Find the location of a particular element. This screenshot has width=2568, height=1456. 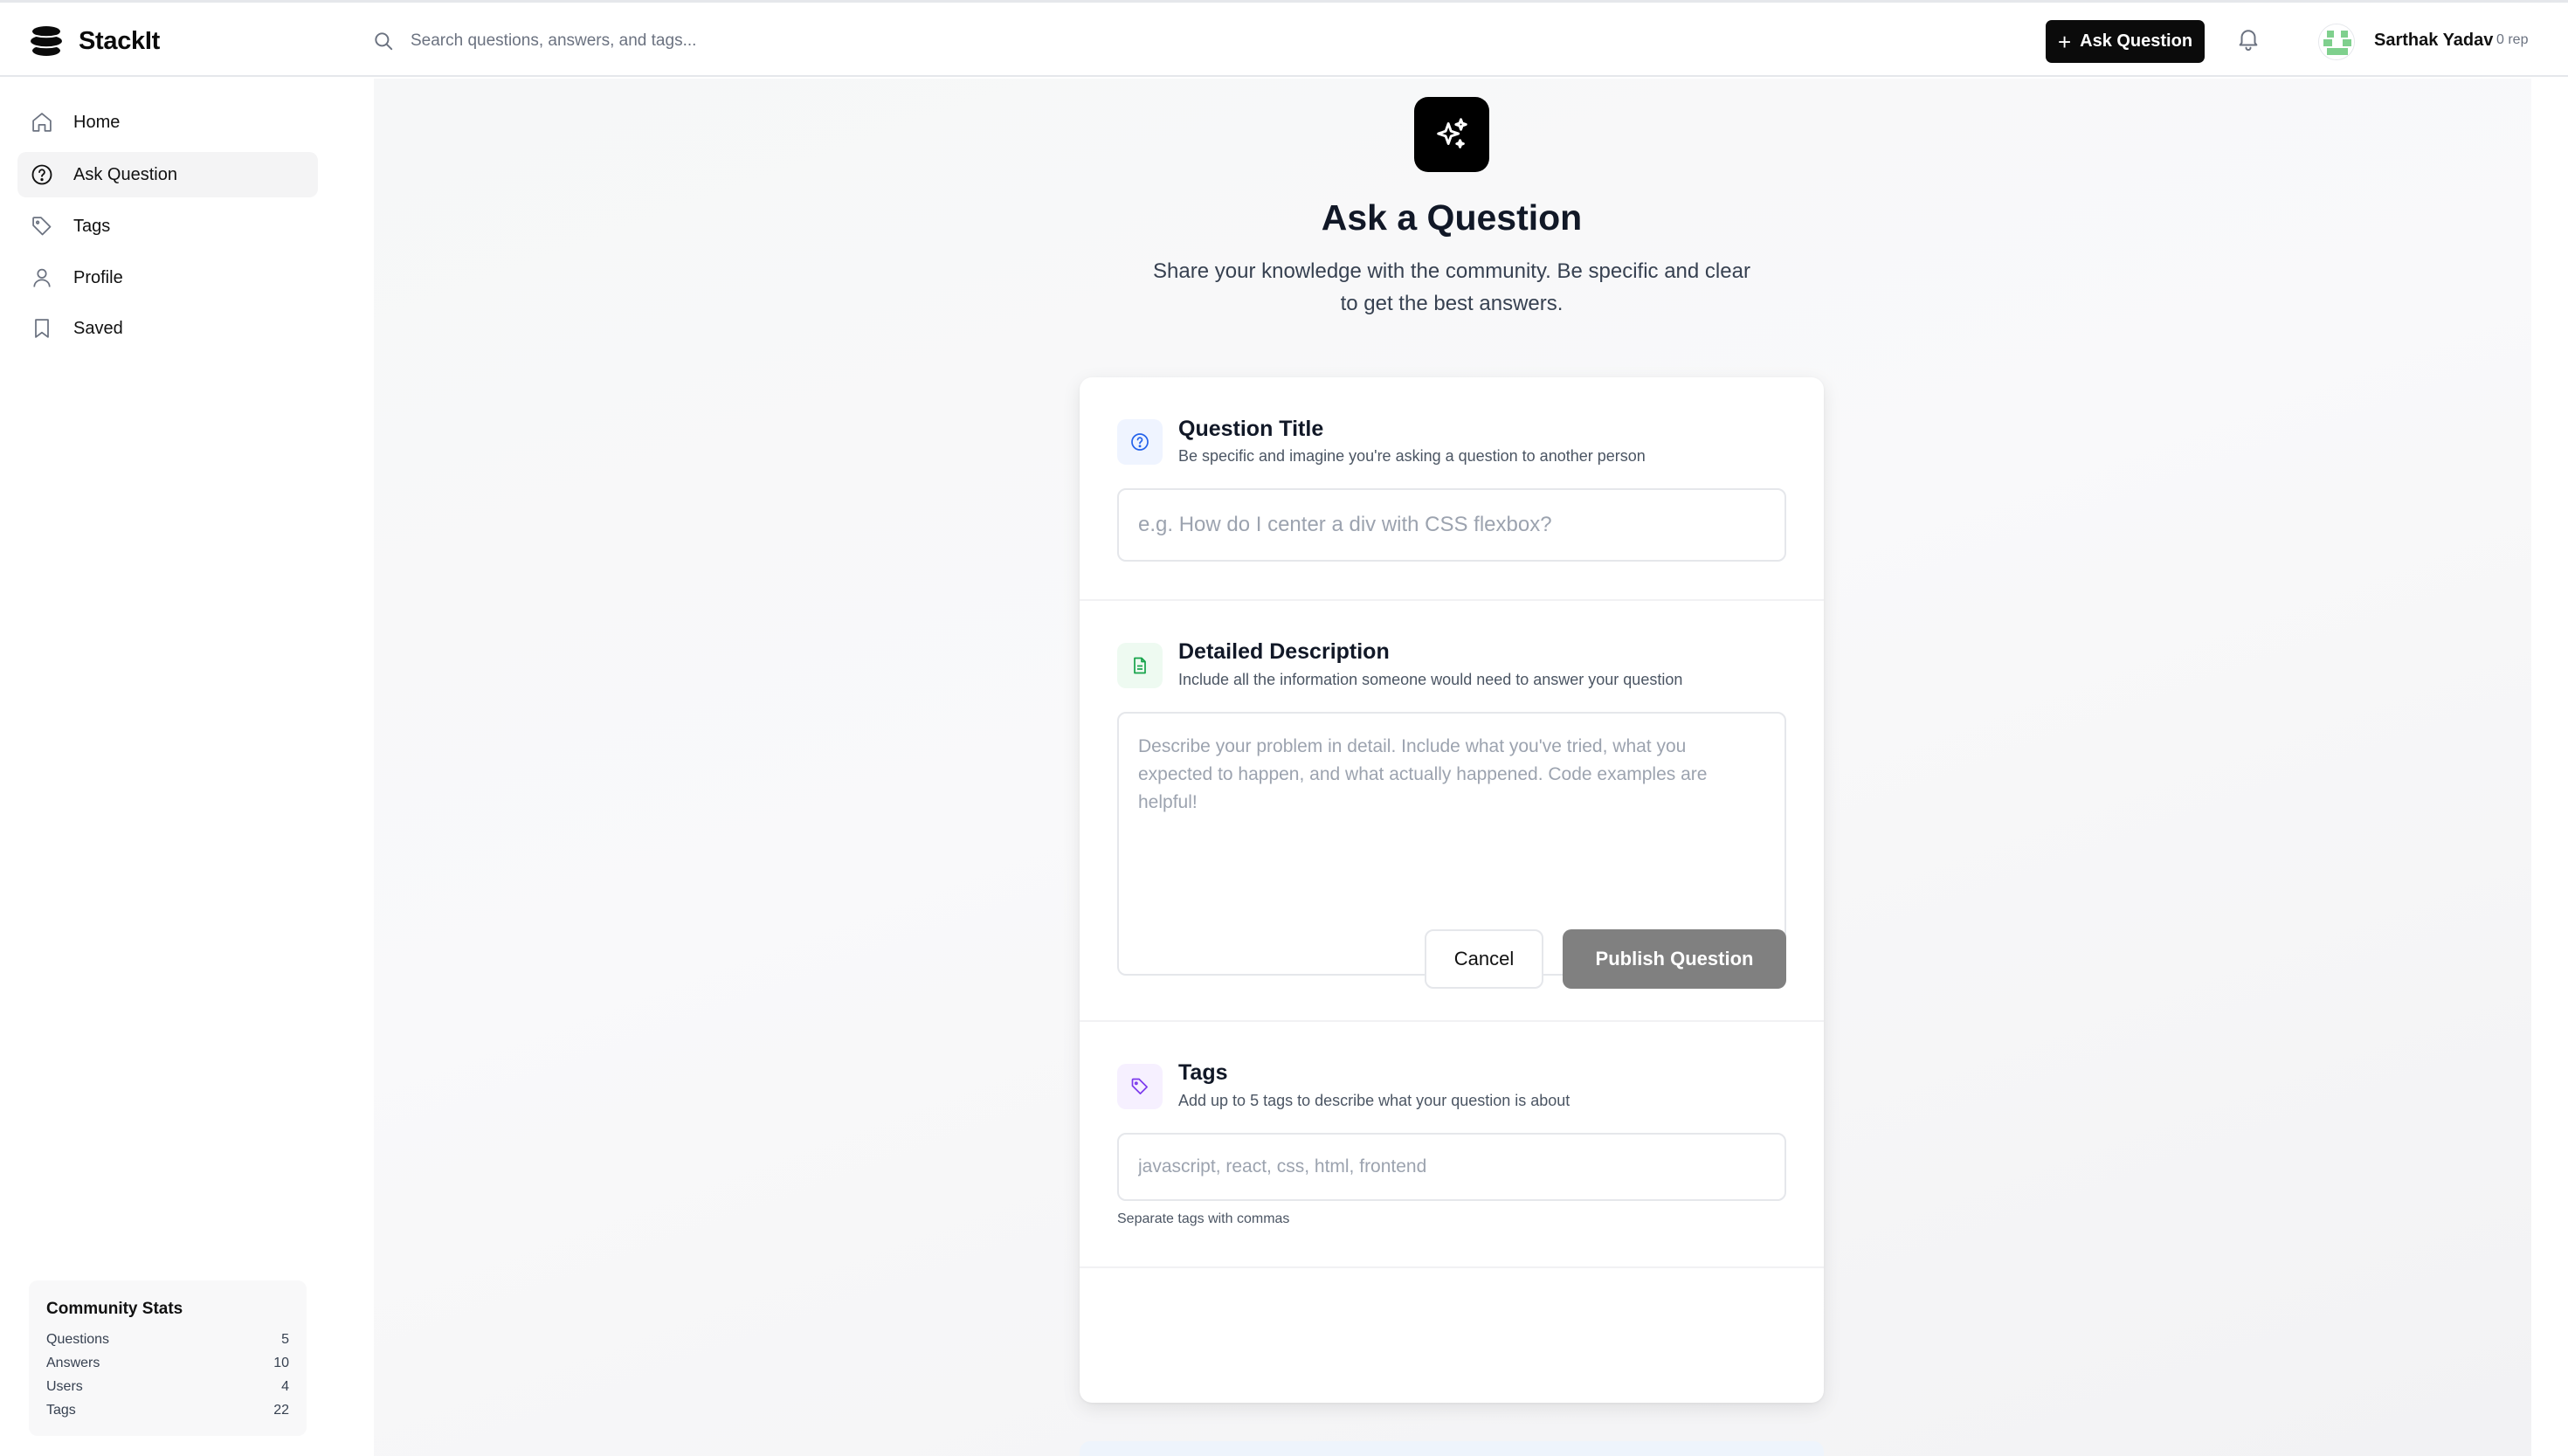

user-name: Sarthak Yadav is located at coordinates (2433, 41).